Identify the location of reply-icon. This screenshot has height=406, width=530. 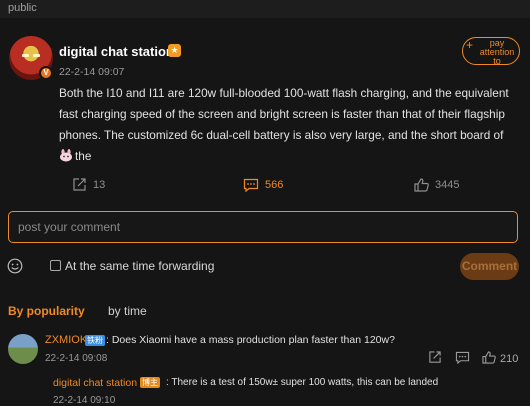
(462, 357).